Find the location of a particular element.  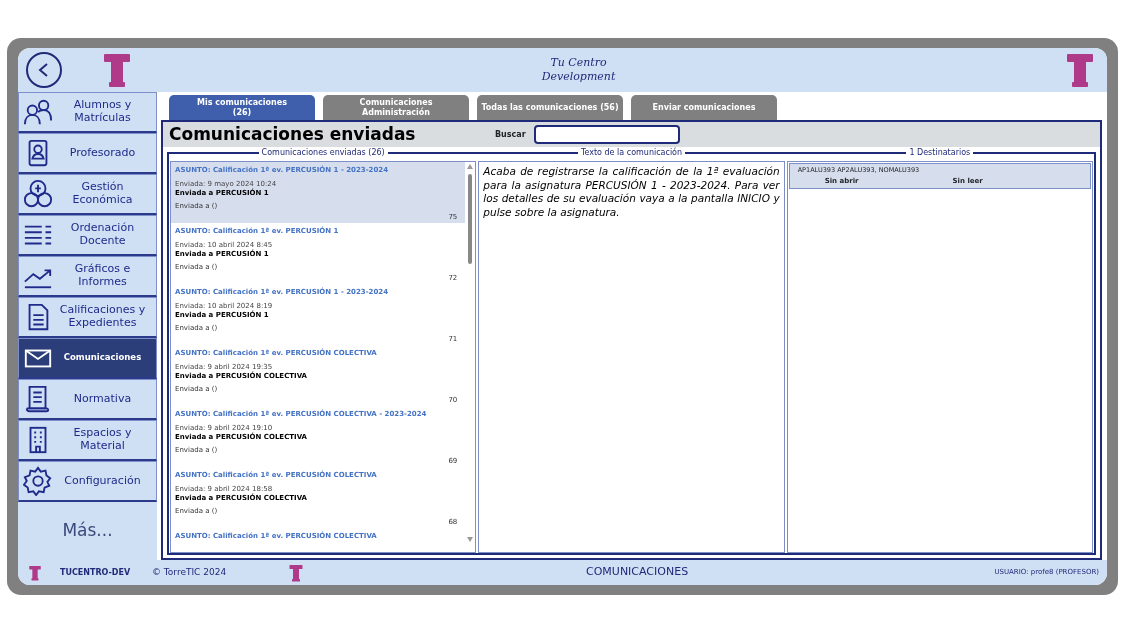

sidebar-item: Ordenación Docente is located at coordinates (87, 235).